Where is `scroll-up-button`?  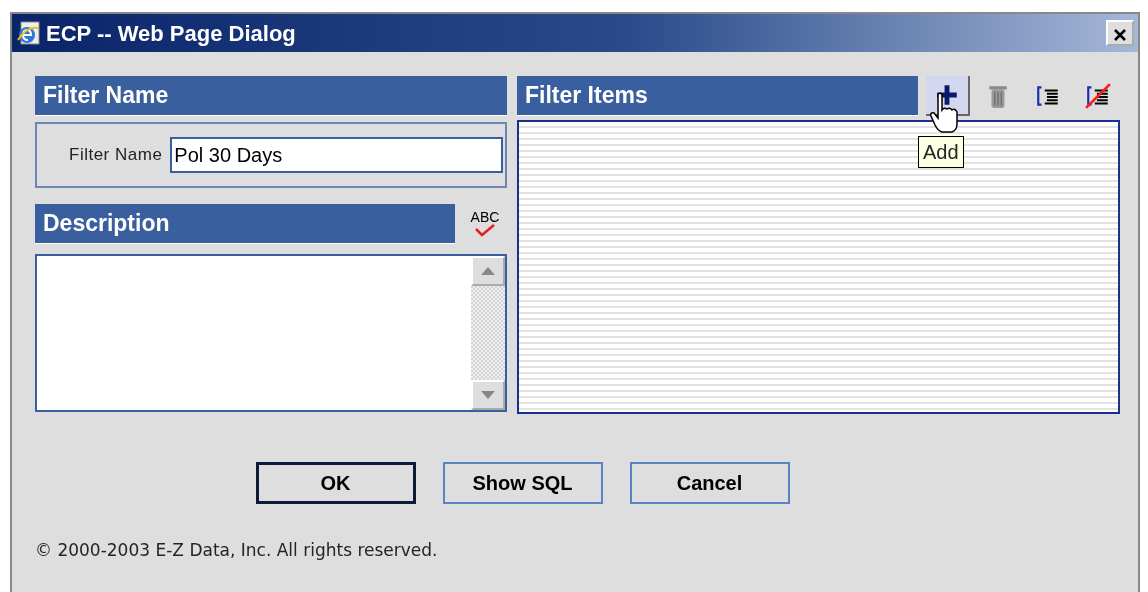 scroll-up-button is located at coordinates (488, 271).